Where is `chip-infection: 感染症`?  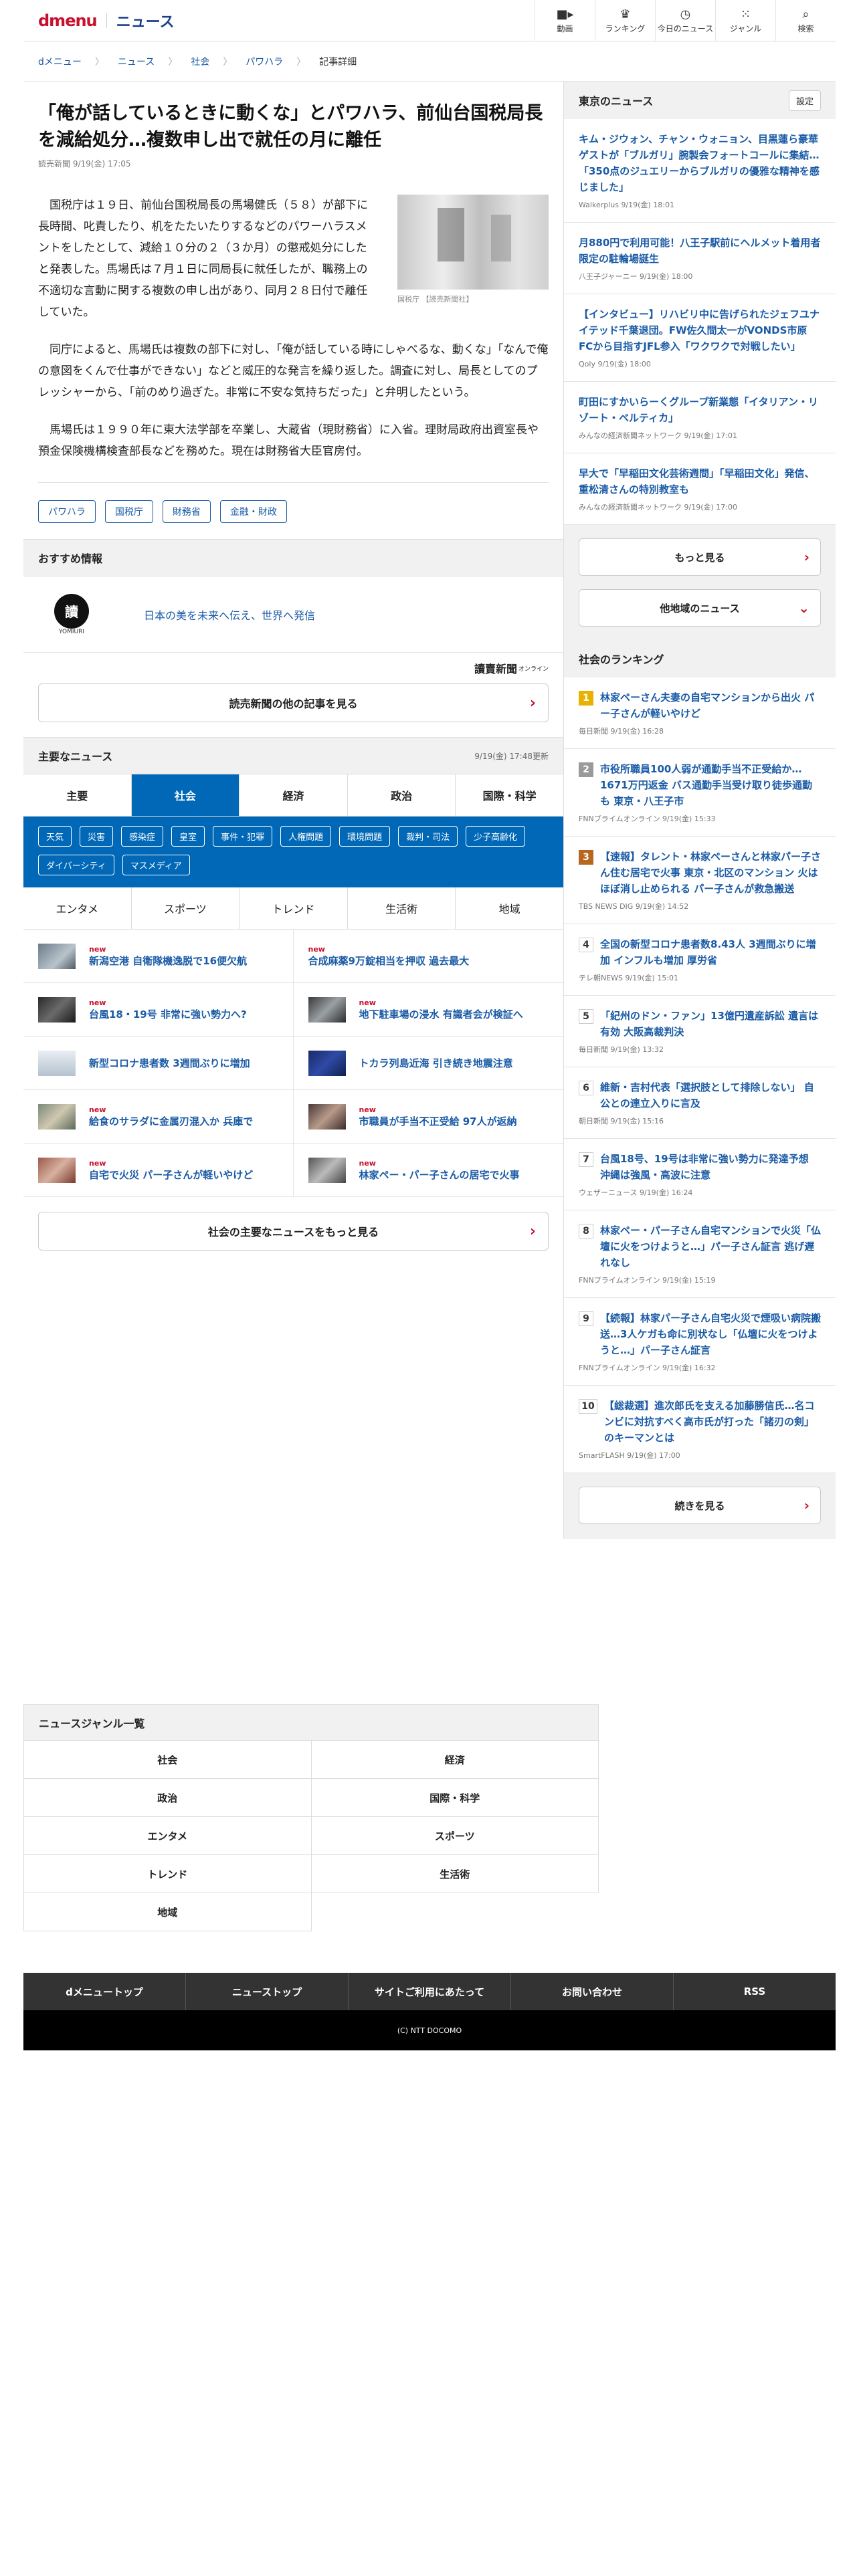
chip-infection: 感染症 is located at coordinates (142, 836).